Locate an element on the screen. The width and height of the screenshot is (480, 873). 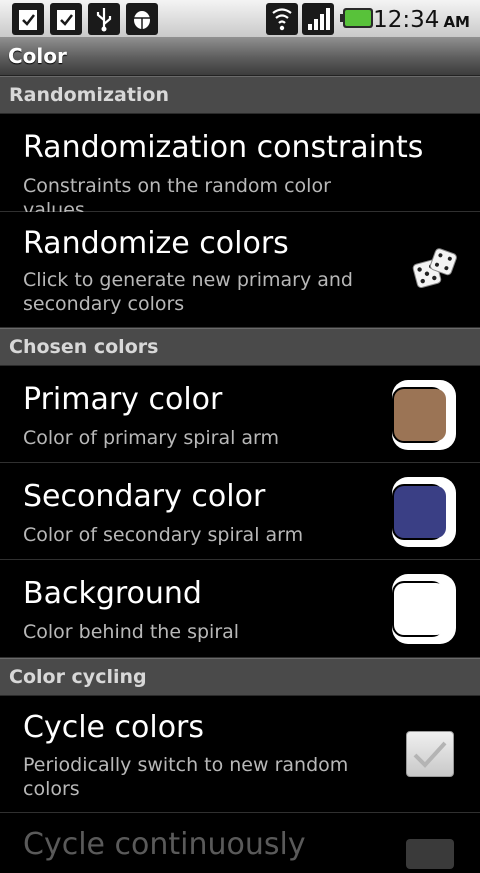
page-title: Color is located at coordinates (37, 56).